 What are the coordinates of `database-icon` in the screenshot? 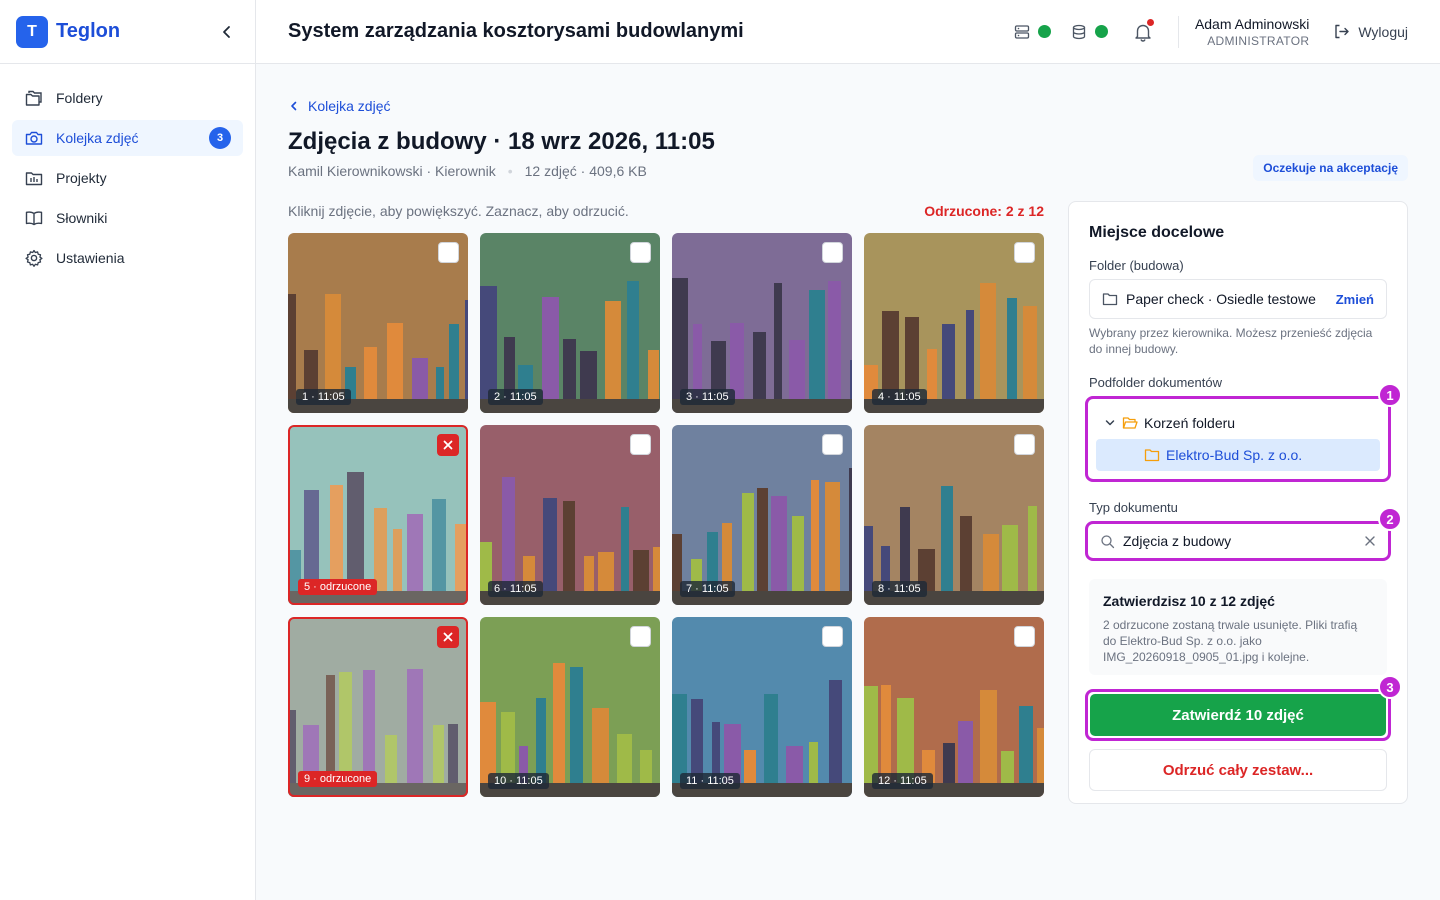 It's located at (1079, 31).